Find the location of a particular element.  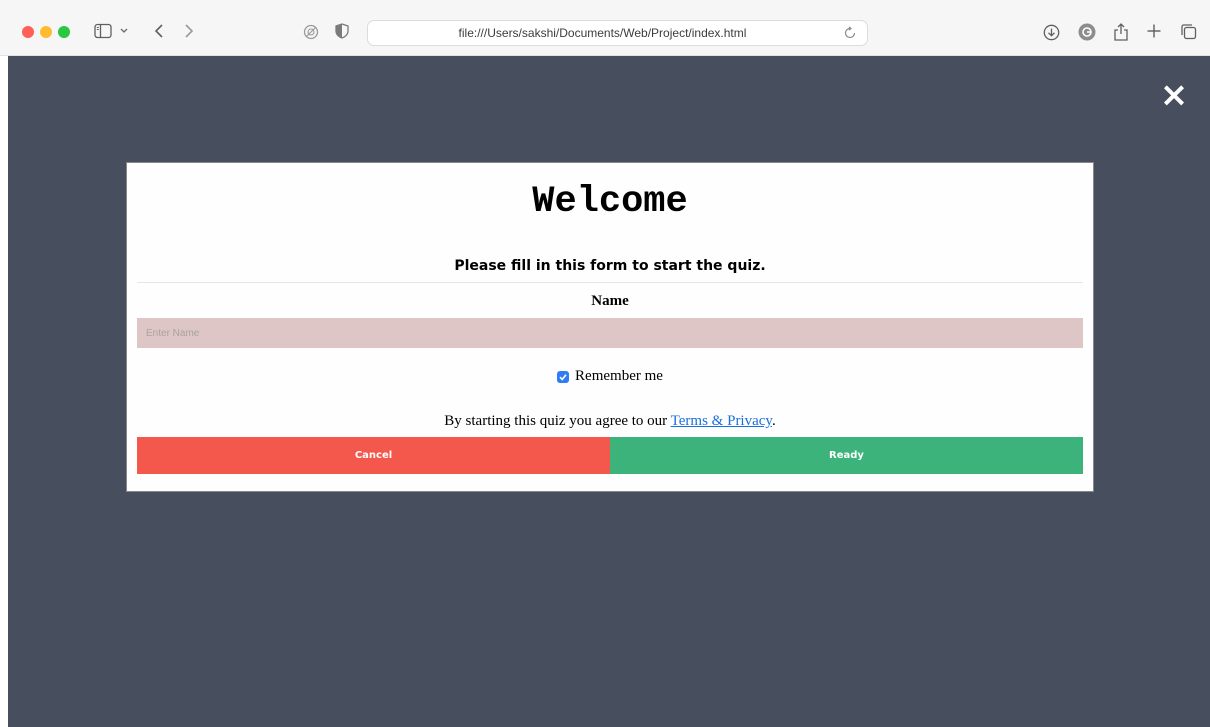

divider is located at coordinates (610, 282).